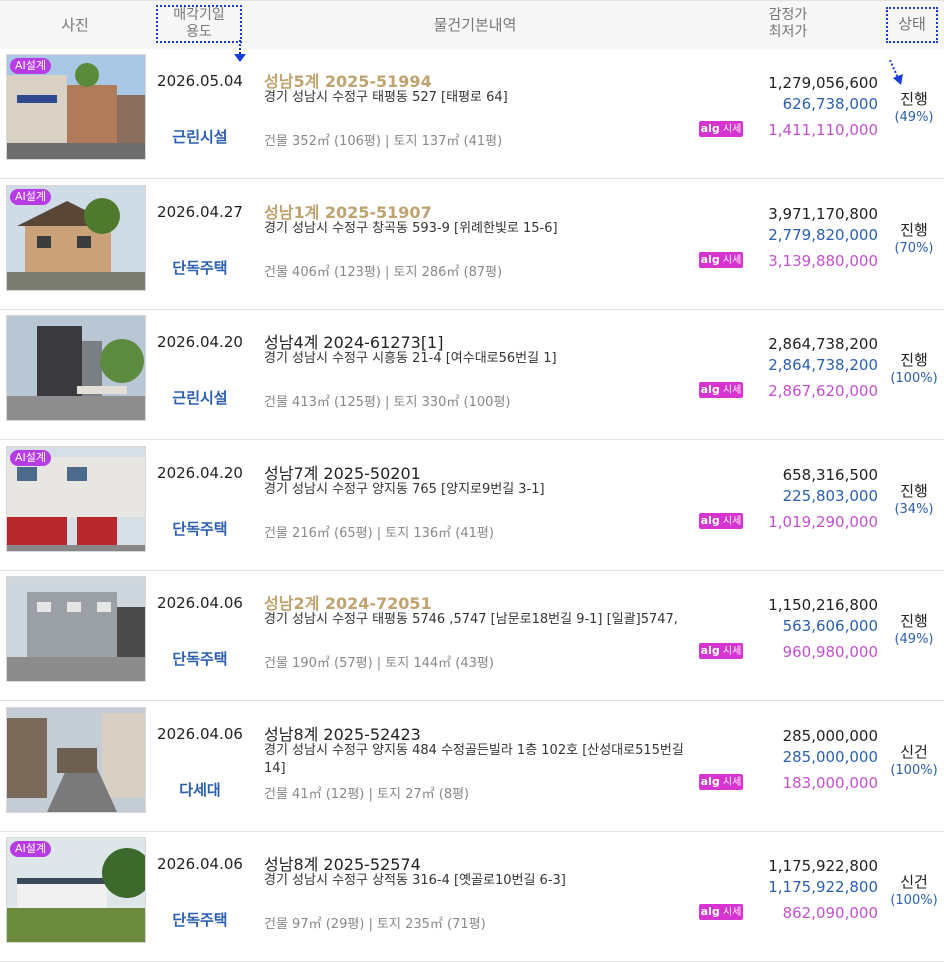 The image size is (944, 962). I want to click on header-photo: 사진, so click(75, 25).